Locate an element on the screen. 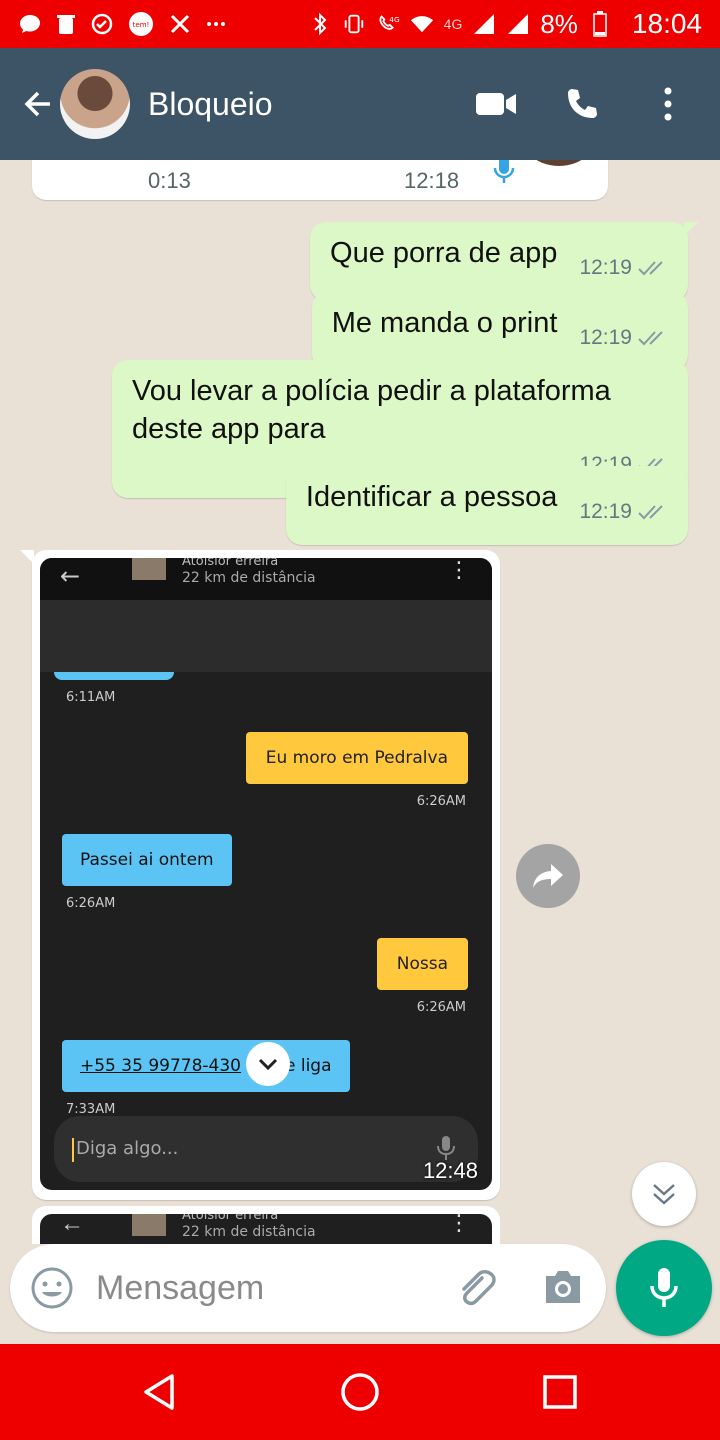 The width and height of the screenshot is (720, 1440). screenshot-cursor is located at coordinates (73, 1150).